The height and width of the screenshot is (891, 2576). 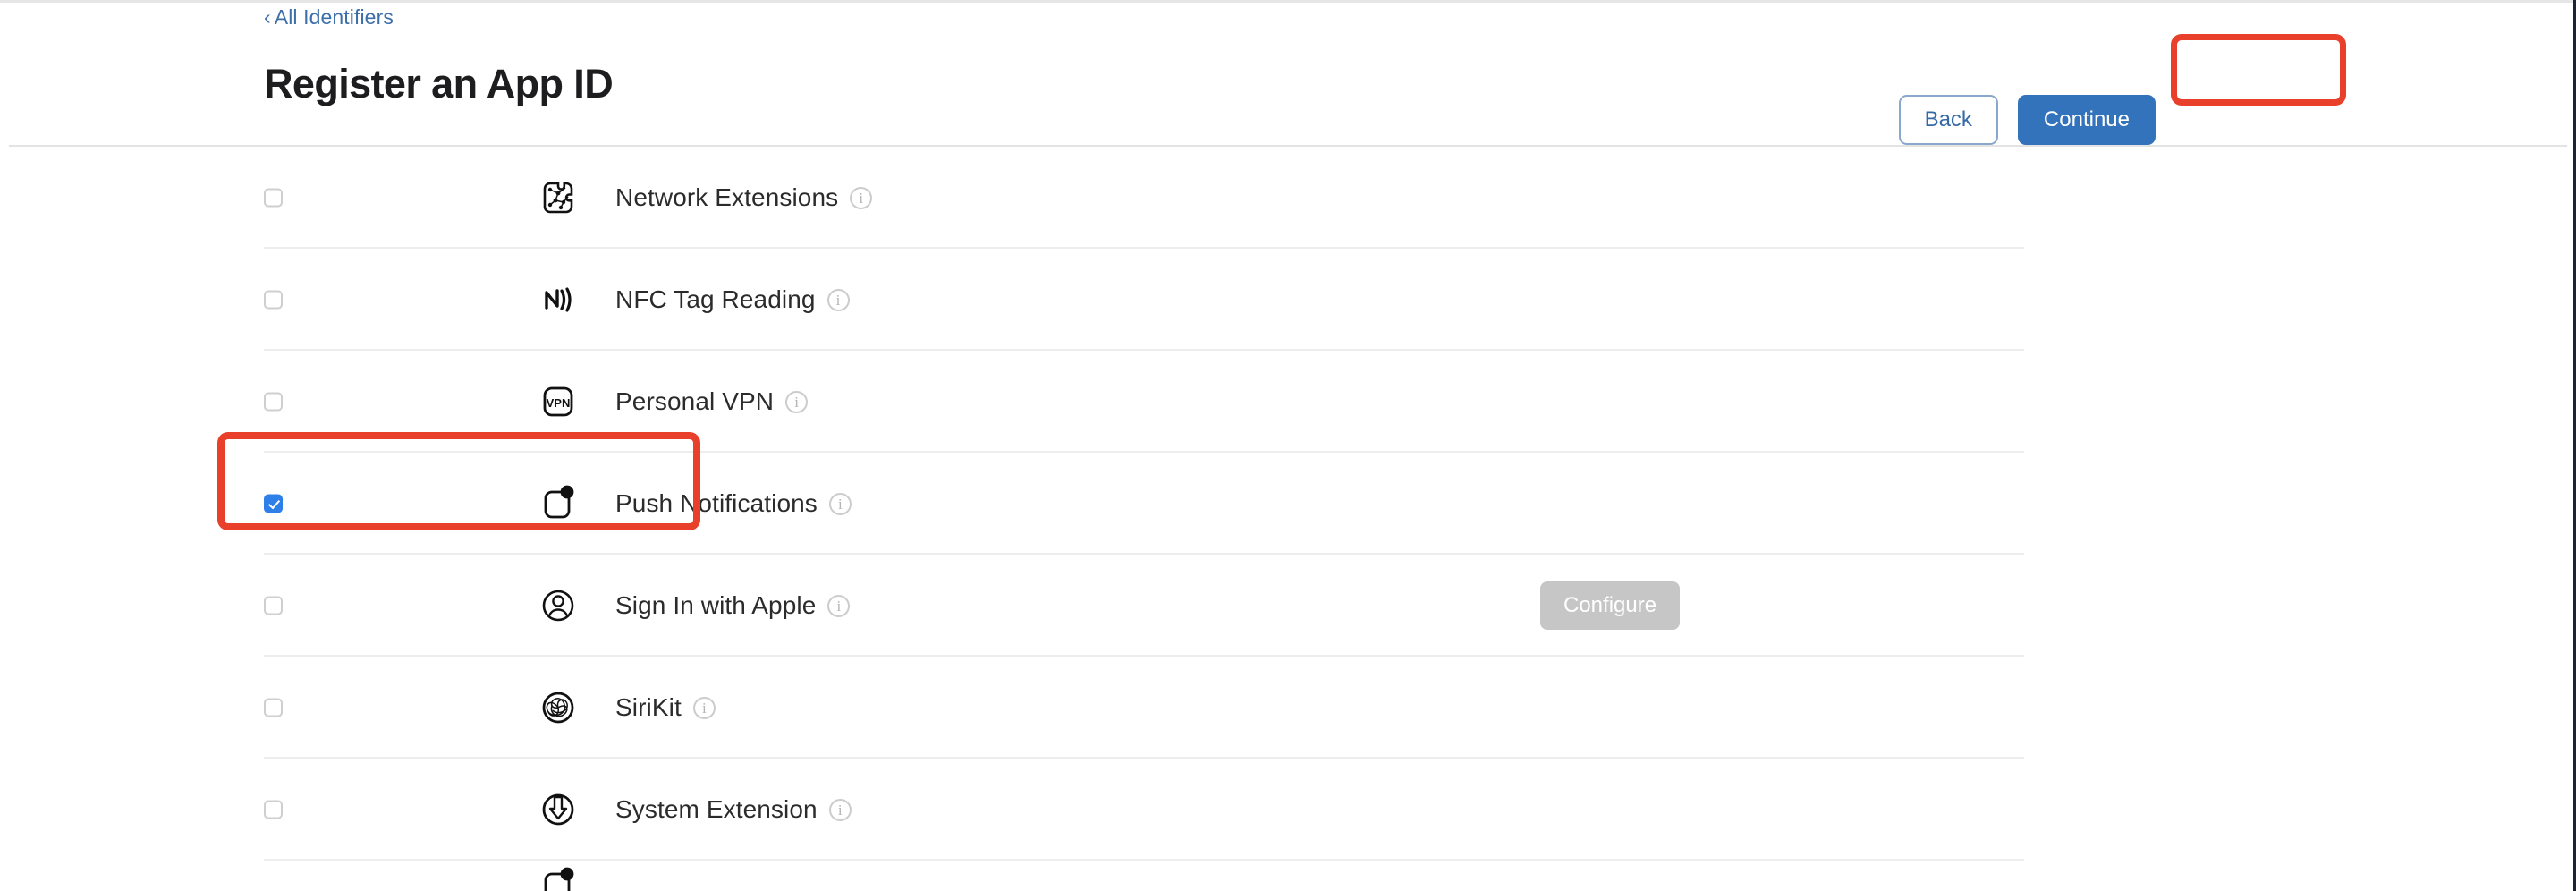 I want to click on svg-text: VPN, so click(x=559, y=403).